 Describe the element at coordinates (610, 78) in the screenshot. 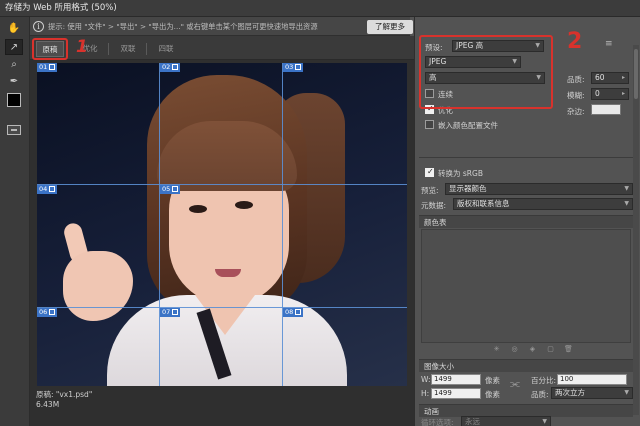

I see `quality-input: 60 ▸` at that location.